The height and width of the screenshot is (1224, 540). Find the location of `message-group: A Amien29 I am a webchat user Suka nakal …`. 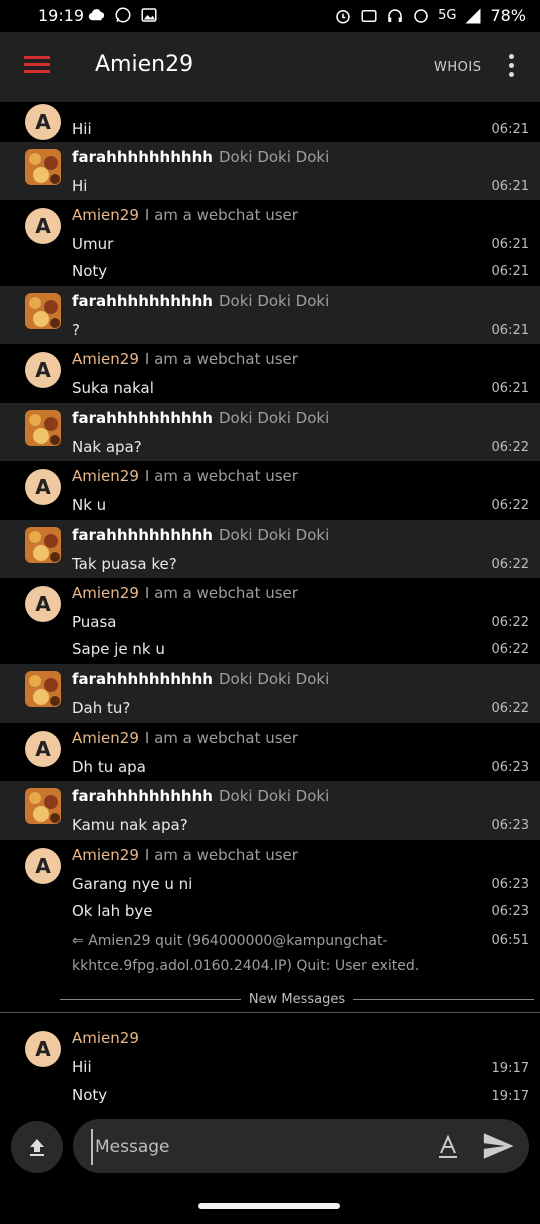

message-group: A Amien29 I am a webchat user Suka nakal … is located at coordinates (270, 373).